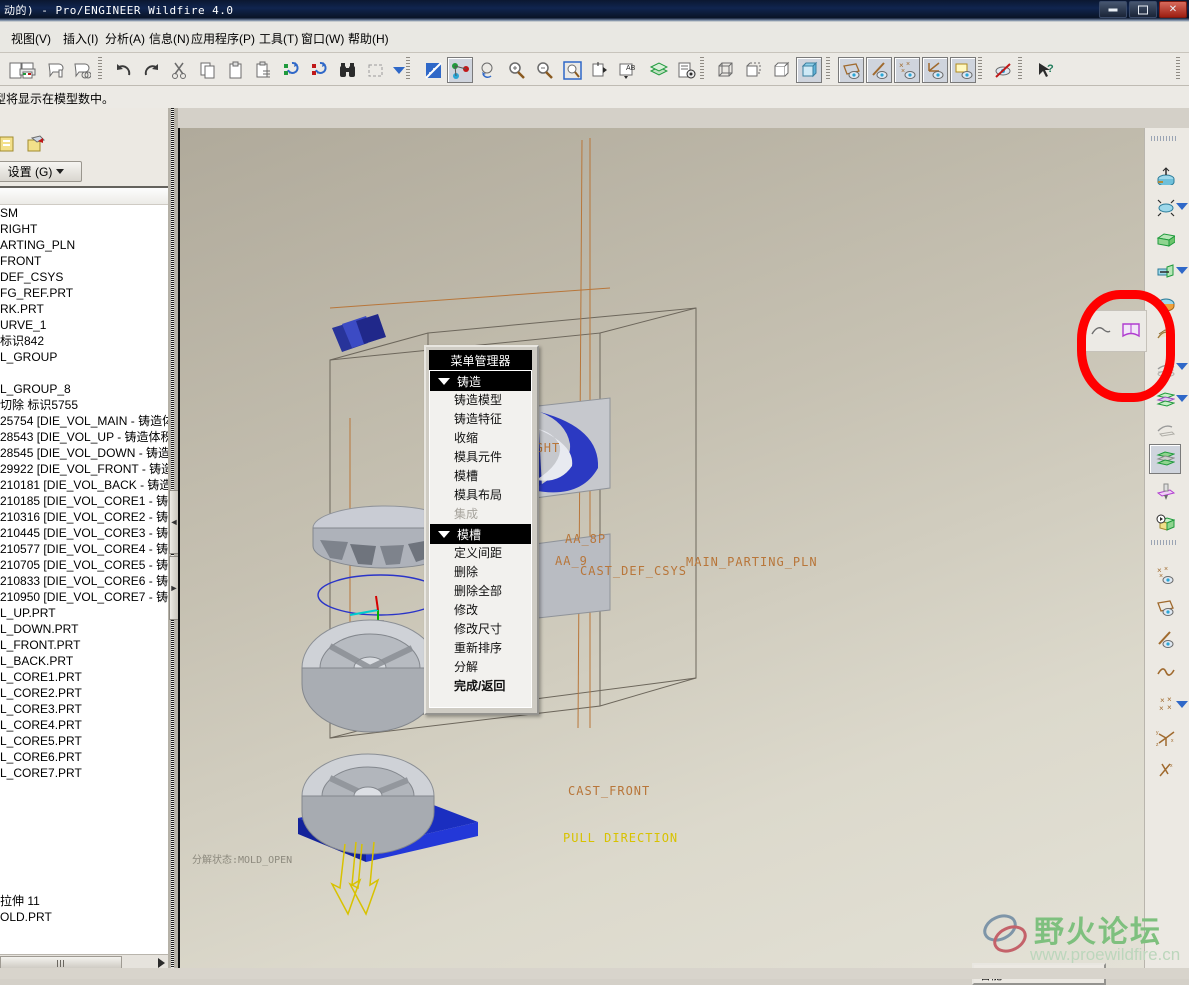 The width and height of the screenshot is (1189, 985). I want to click on select-dropdown-button, so click(399, 70).